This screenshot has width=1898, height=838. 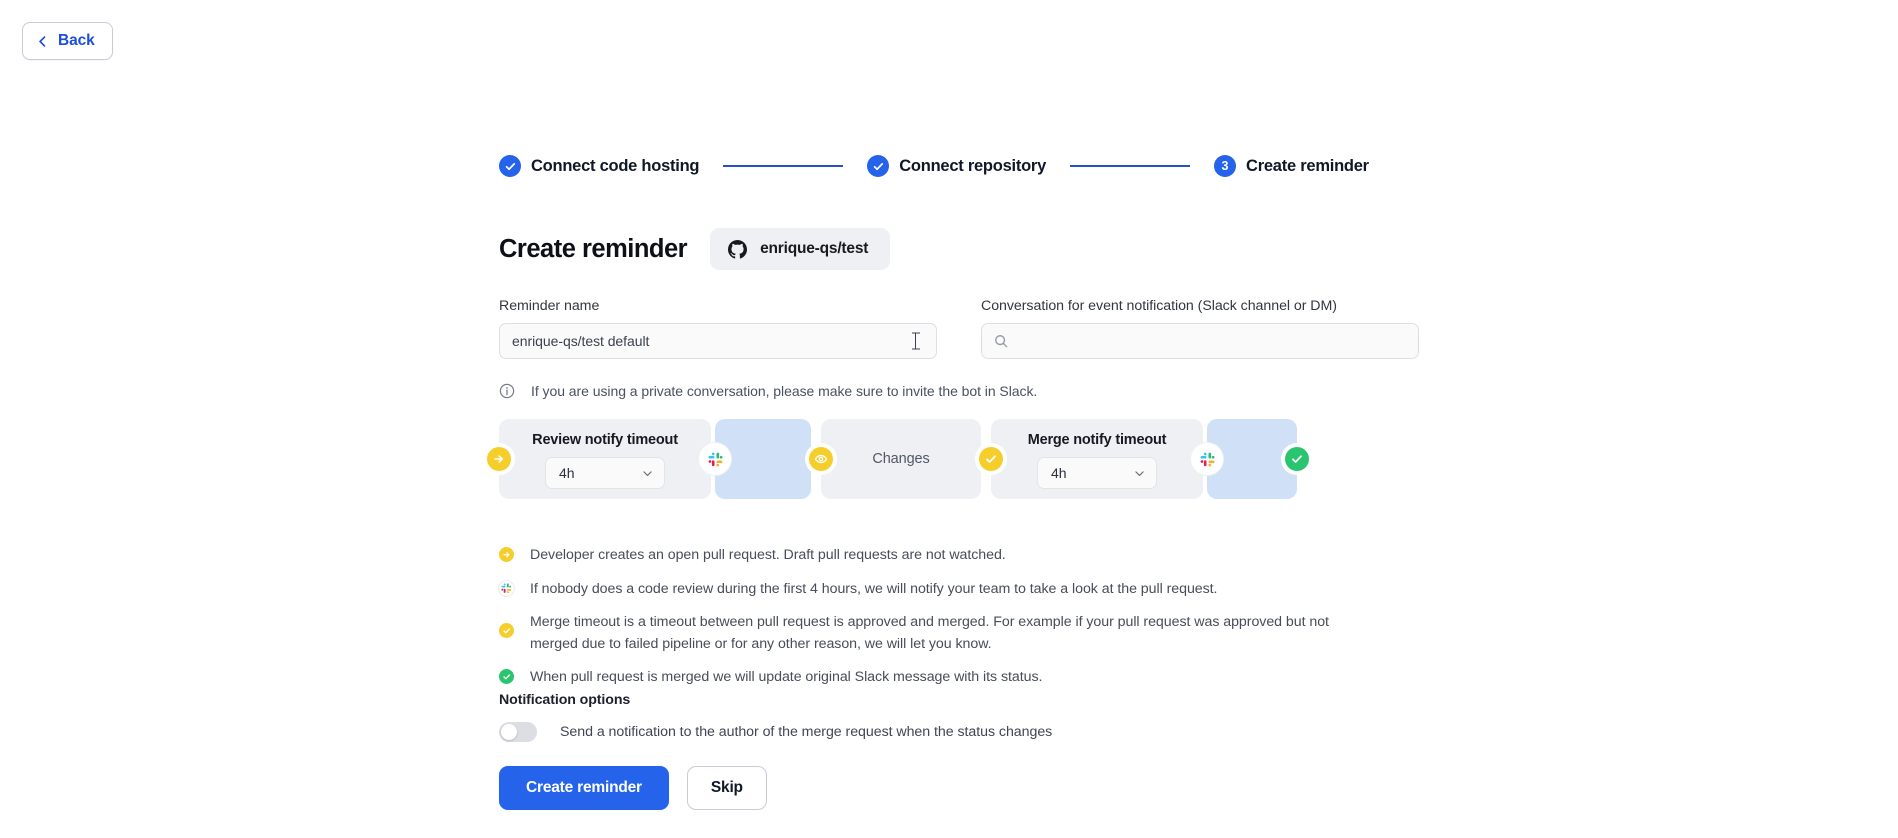 What do you see at coordinates (695, 249) in the screenshot?
I see `page-header: Create reminder enrique-qs/test` at bounding box center [695, 249].